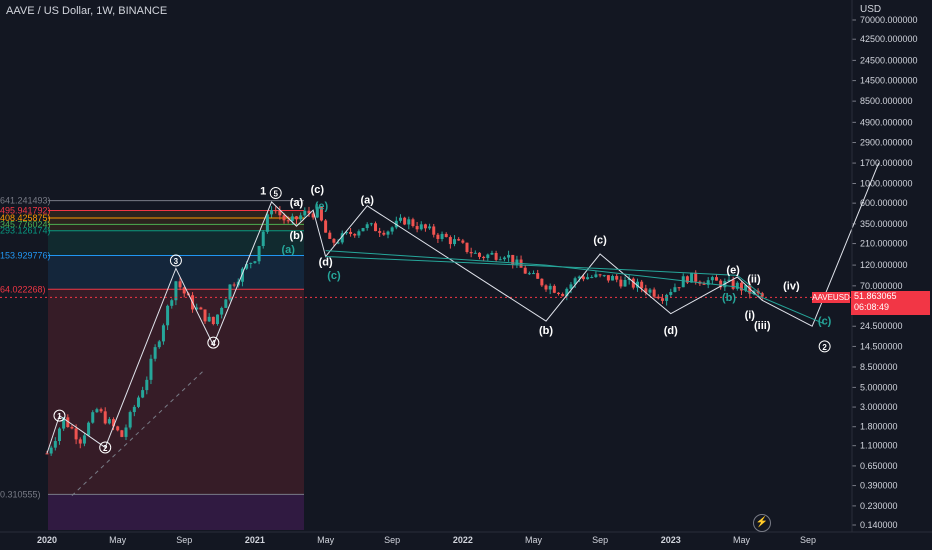 The width and height of the screenshot is (932, 550). Describe the element at coordinates (25, 256) in the screenshot. I see `fib-level-label: (153.929776)` at that location.